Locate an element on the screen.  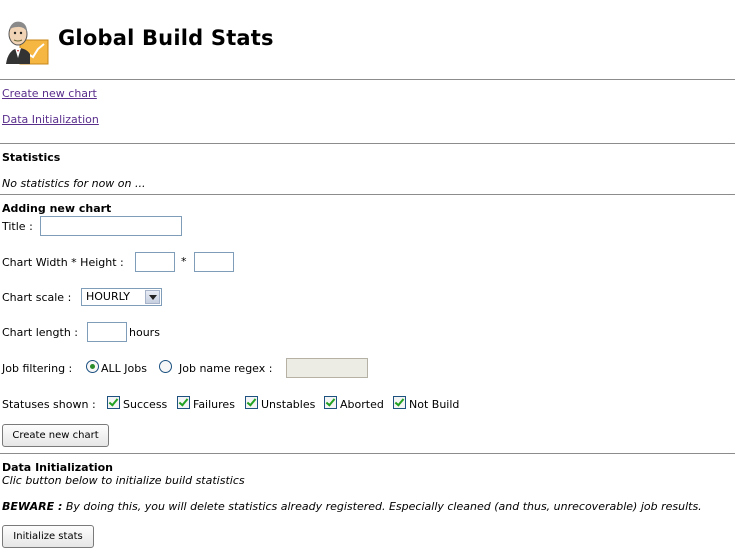
page-title: Global Build Stats is located at coordinates (166, 38).